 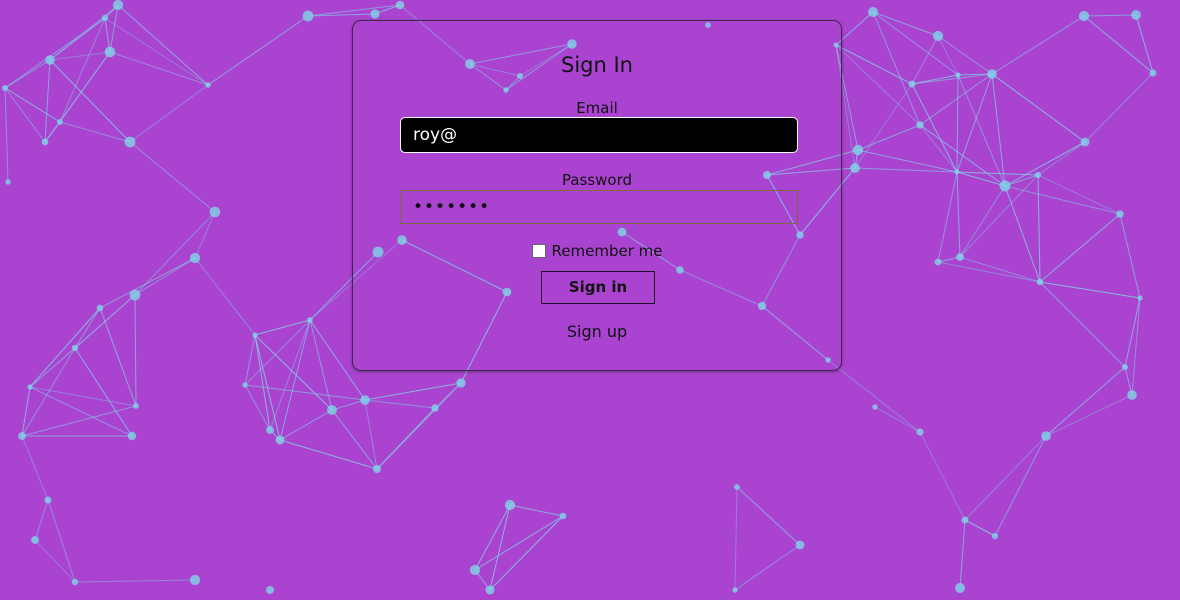 I want to click on password-field, so click(x=599, y=207).